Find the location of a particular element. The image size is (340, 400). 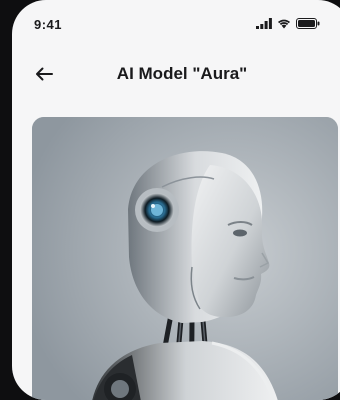

signal-icon is located at coordinates (264, 25).